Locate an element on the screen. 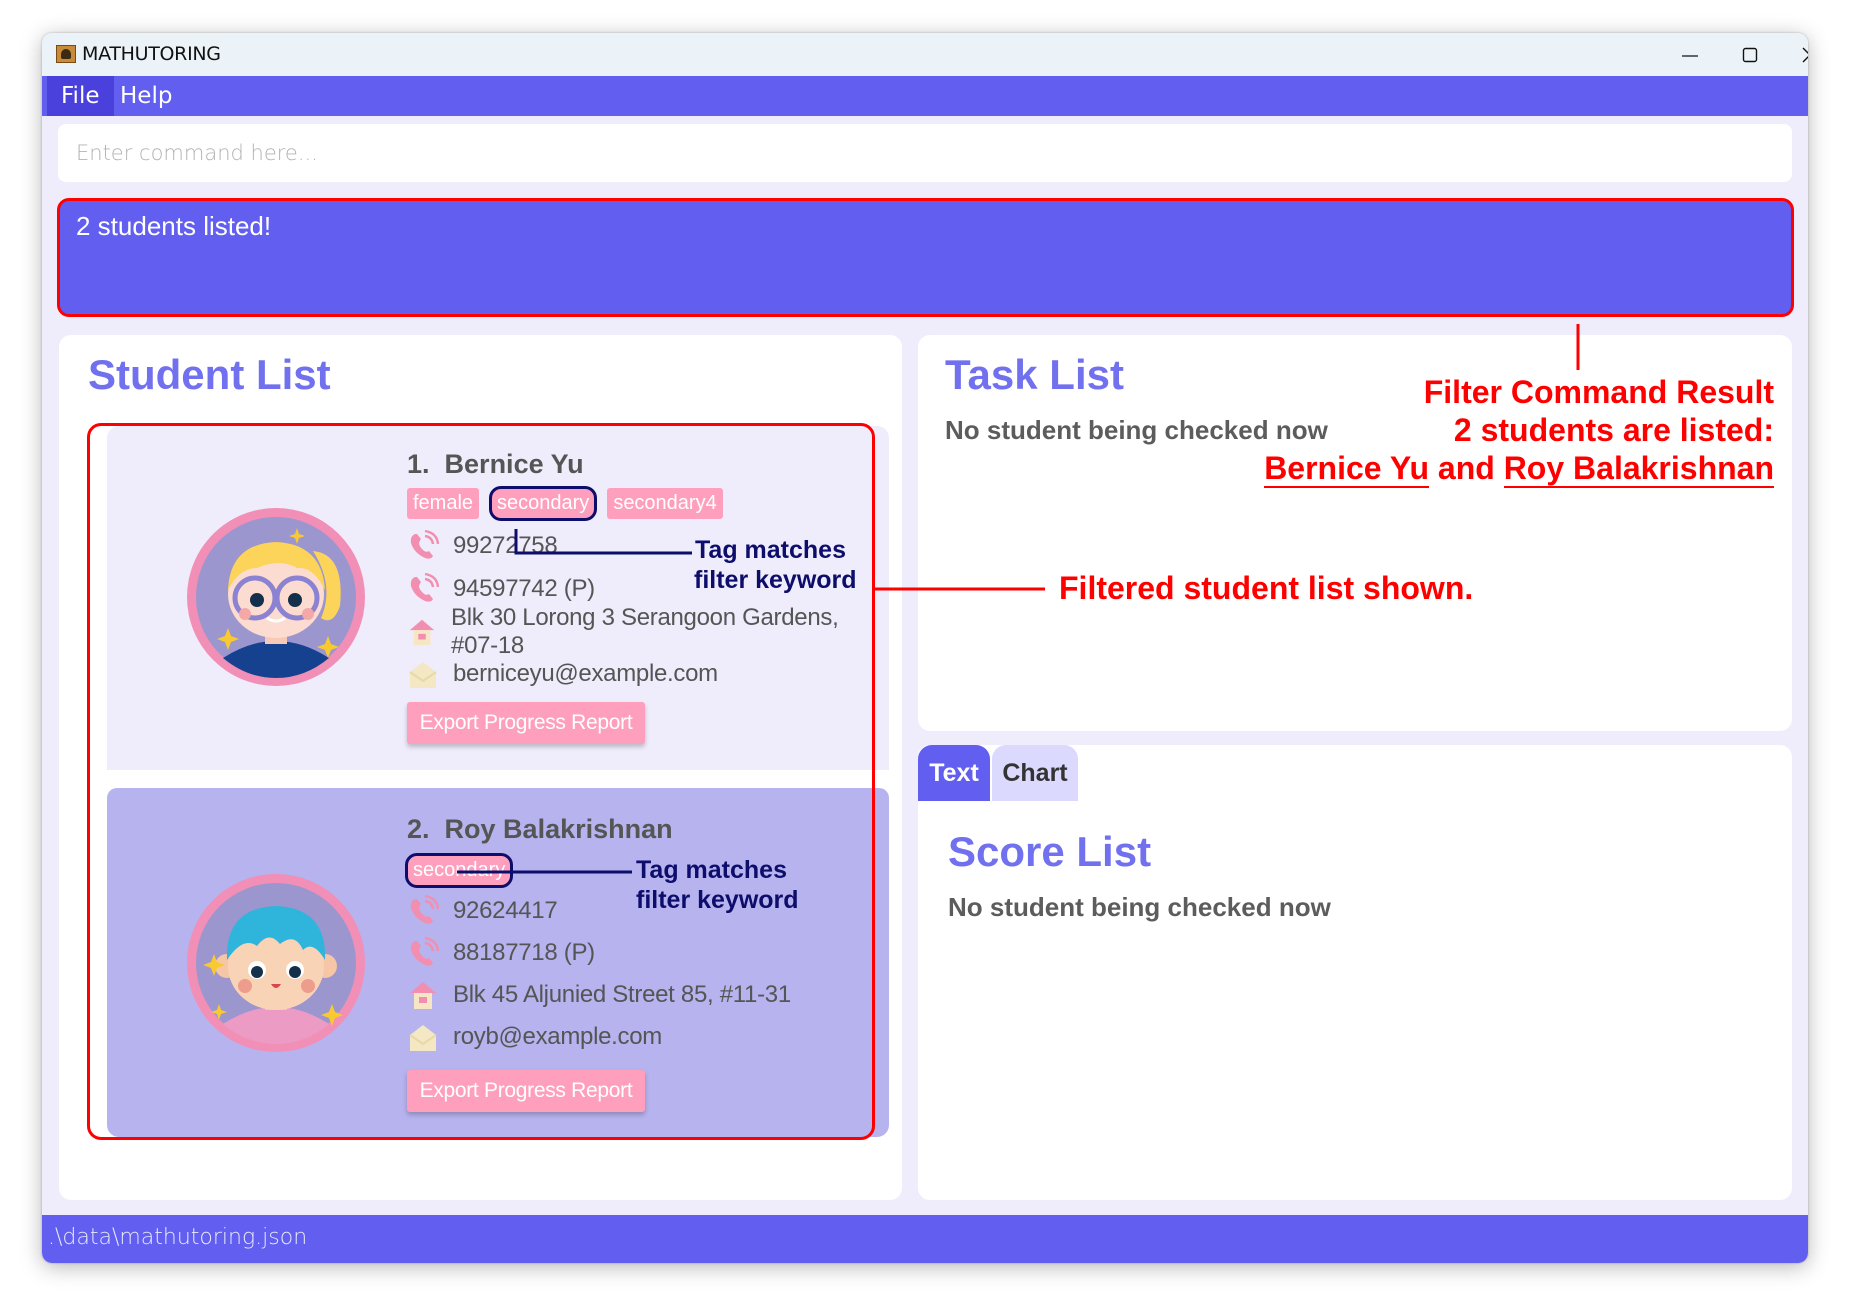  tag-match-annotation-2: Tag matches filter keyword is located at coordinates (717, 885).